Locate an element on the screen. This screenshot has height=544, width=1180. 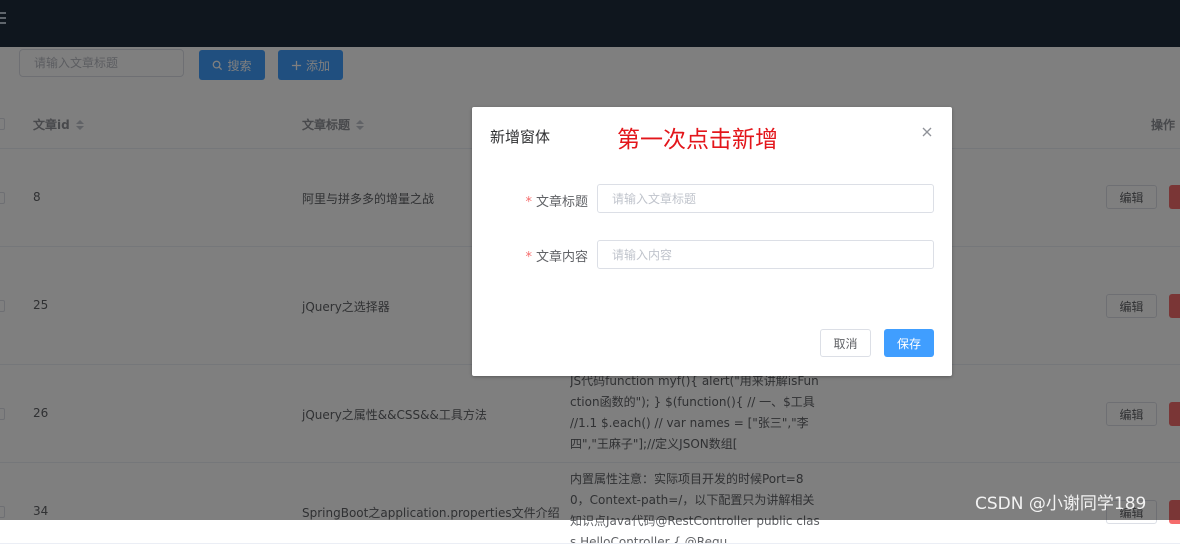
content-field-label: * 文章内容 is located at coordinates (556, 257).